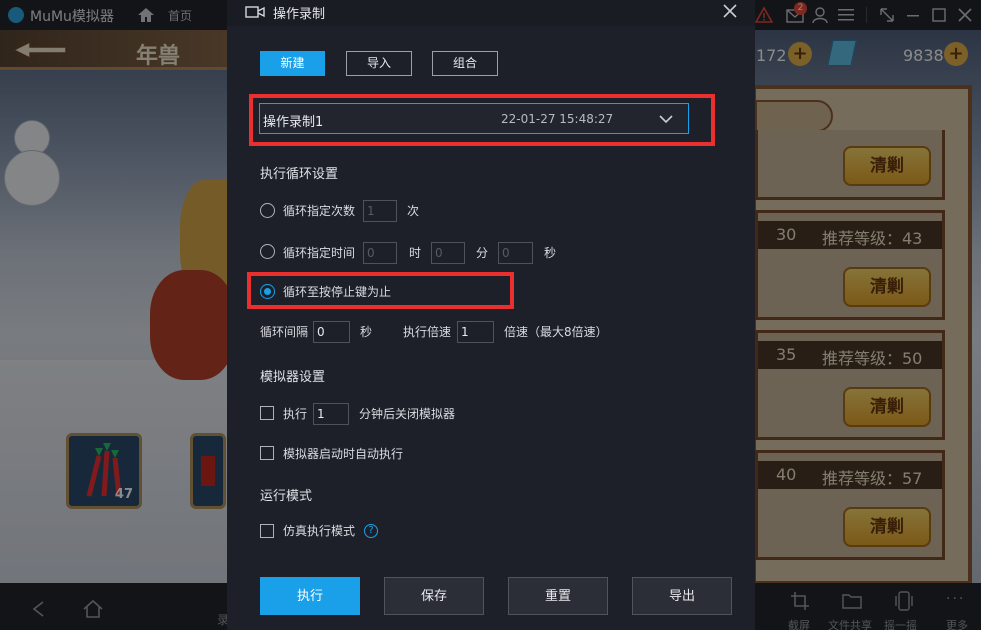 This screenshot has width=981, height=630. What do you see at coordinates (380, 253) in the screenshot?
I see `loop-hours-input: 0` at bounding box center [380, 253].